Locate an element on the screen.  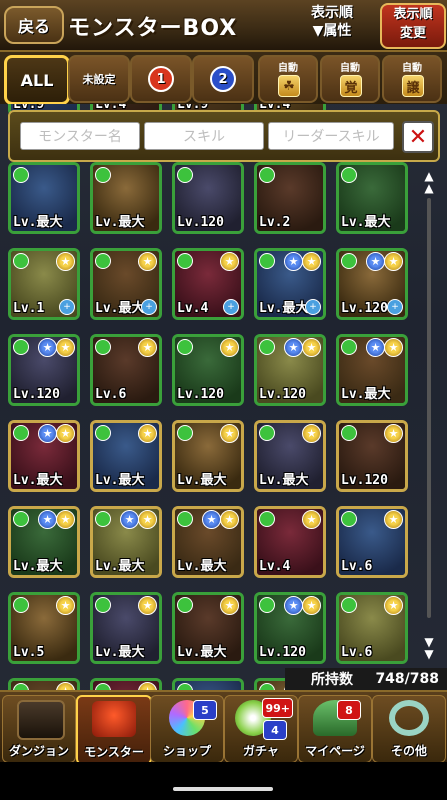
sort-change-button: 表示順 変更 is located at coordinates (413, 26).